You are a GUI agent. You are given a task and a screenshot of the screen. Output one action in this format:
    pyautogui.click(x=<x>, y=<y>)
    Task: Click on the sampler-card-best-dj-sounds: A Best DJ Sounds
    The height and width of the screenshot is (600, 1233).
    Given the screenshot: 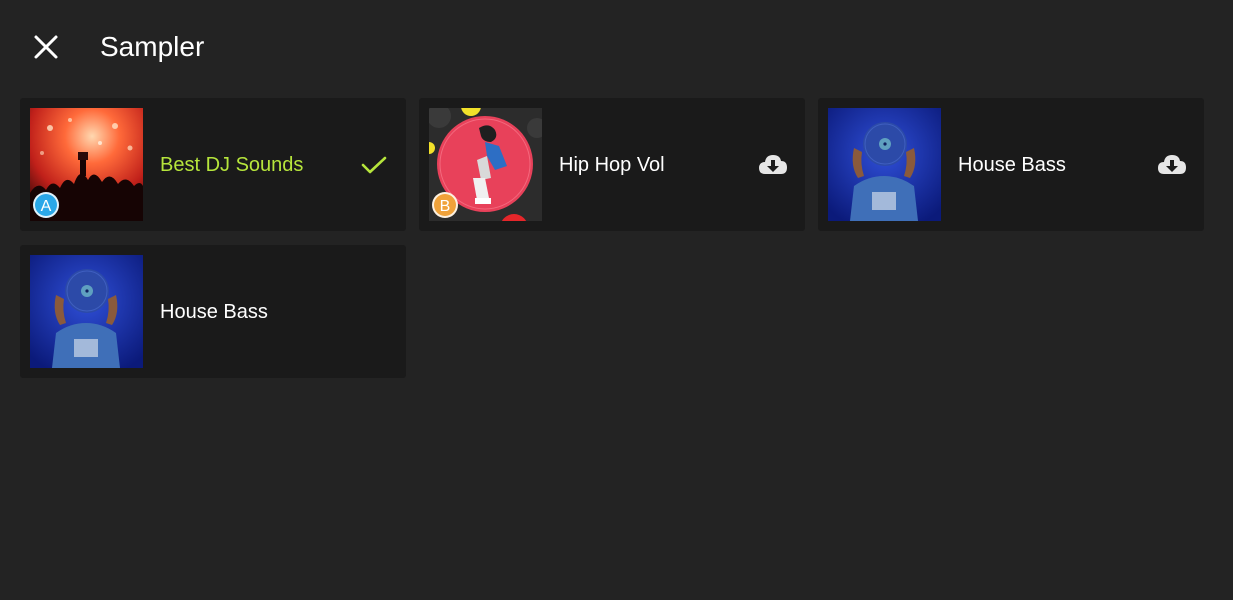 What is the action you would take?
    pyautogui.click(x=213, y=164)
    